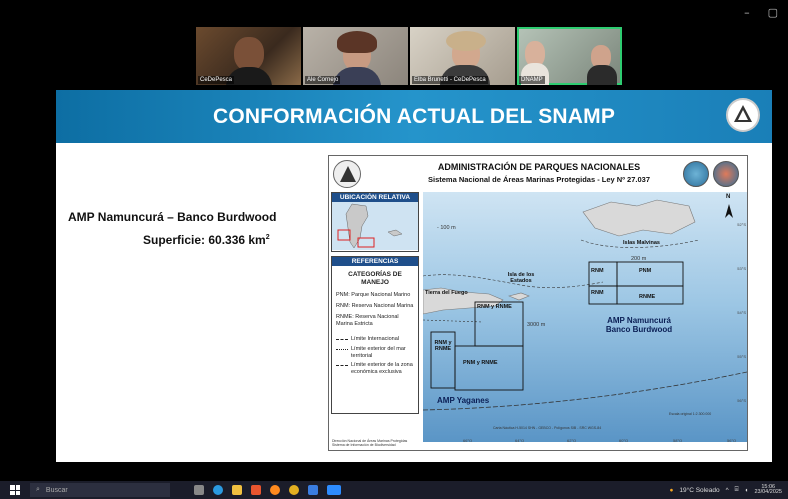 The width and height of the screenshot is (788, 499). Describe the element at coordinates (275, 490) in the screenshot. I see `firefox-icon` at that location.